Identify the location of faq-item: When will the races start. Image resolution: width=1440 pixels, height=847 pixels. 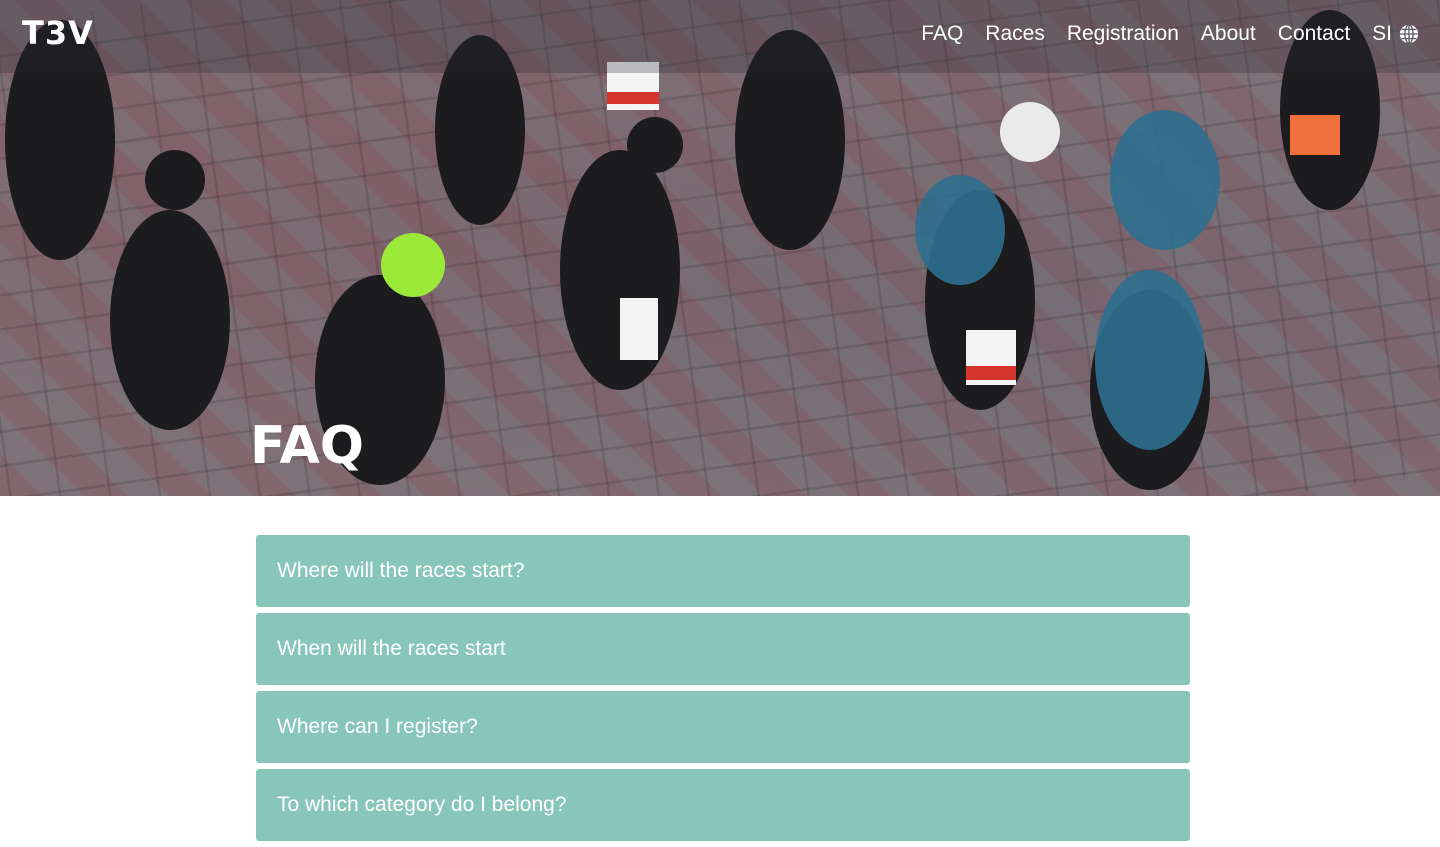
(723, 649).